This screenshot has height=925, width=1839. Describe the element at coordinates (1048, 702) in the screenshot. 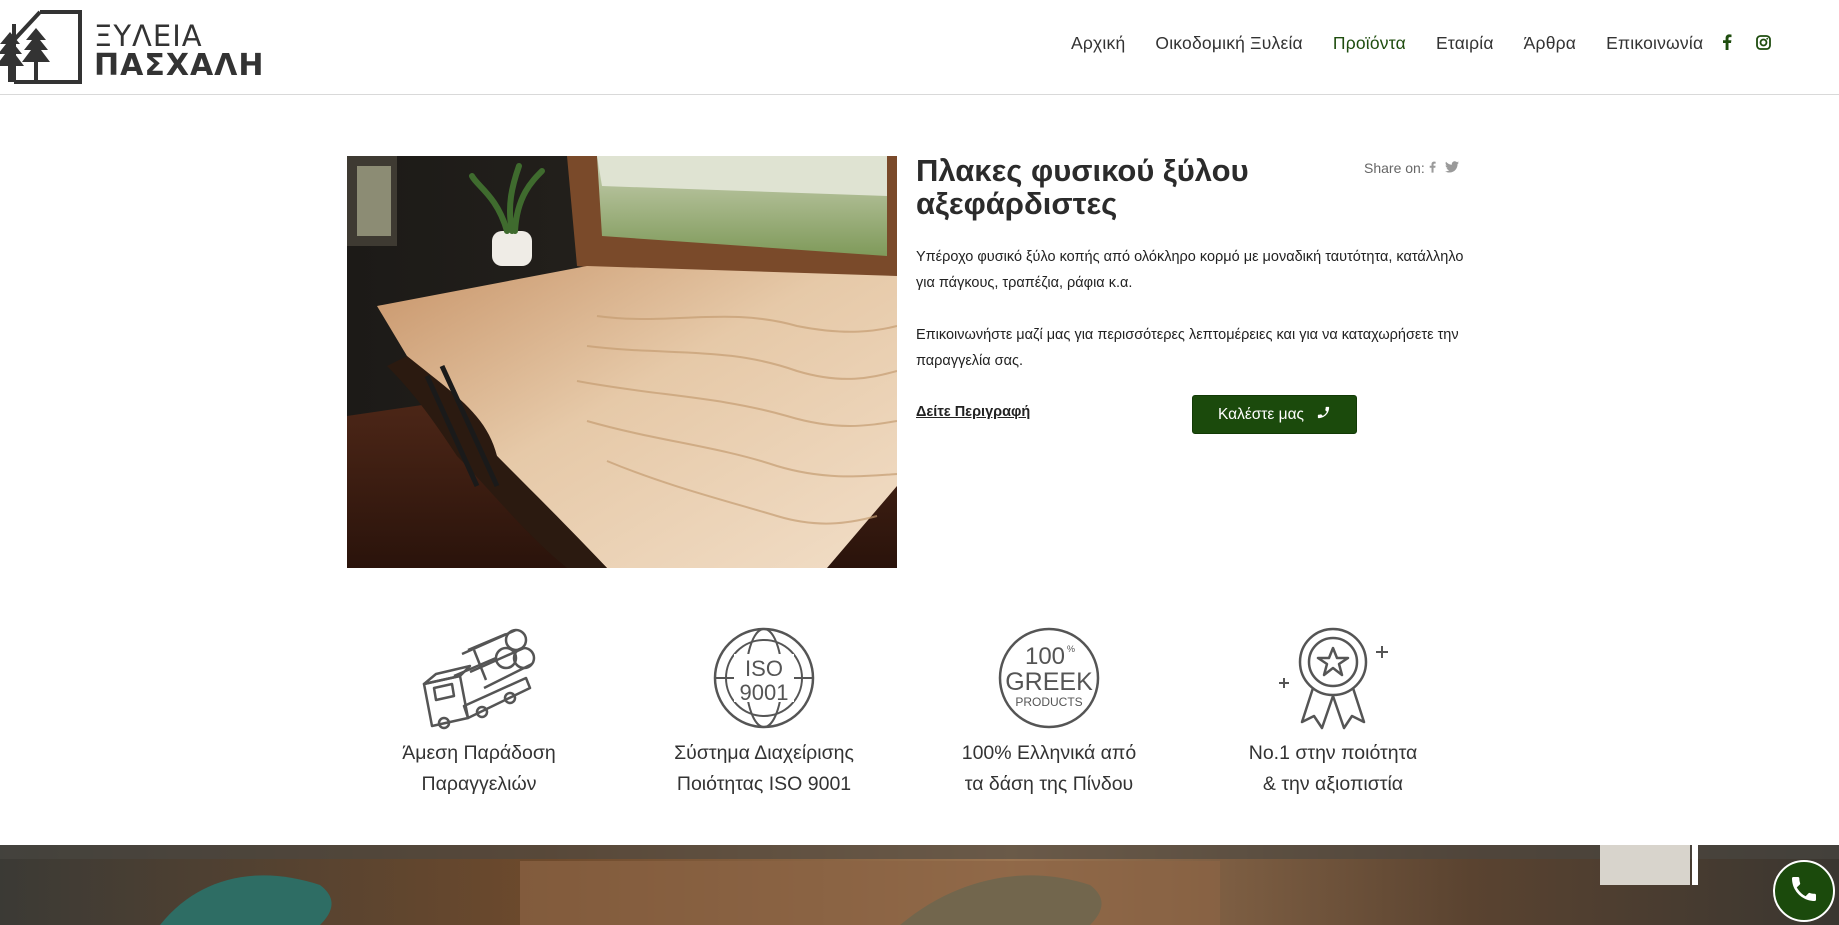

I see `greek-badge-products: PRODUCTS` at that location.